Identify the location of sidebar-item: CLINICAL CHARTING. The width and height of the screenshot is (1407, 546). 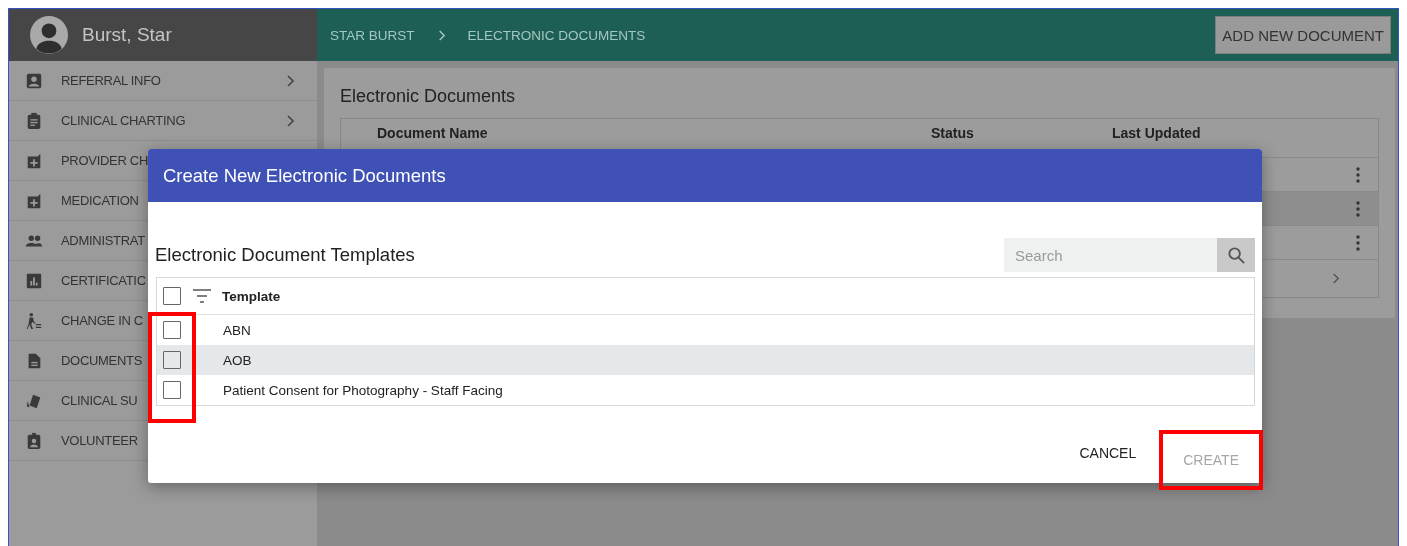
(163, 121).